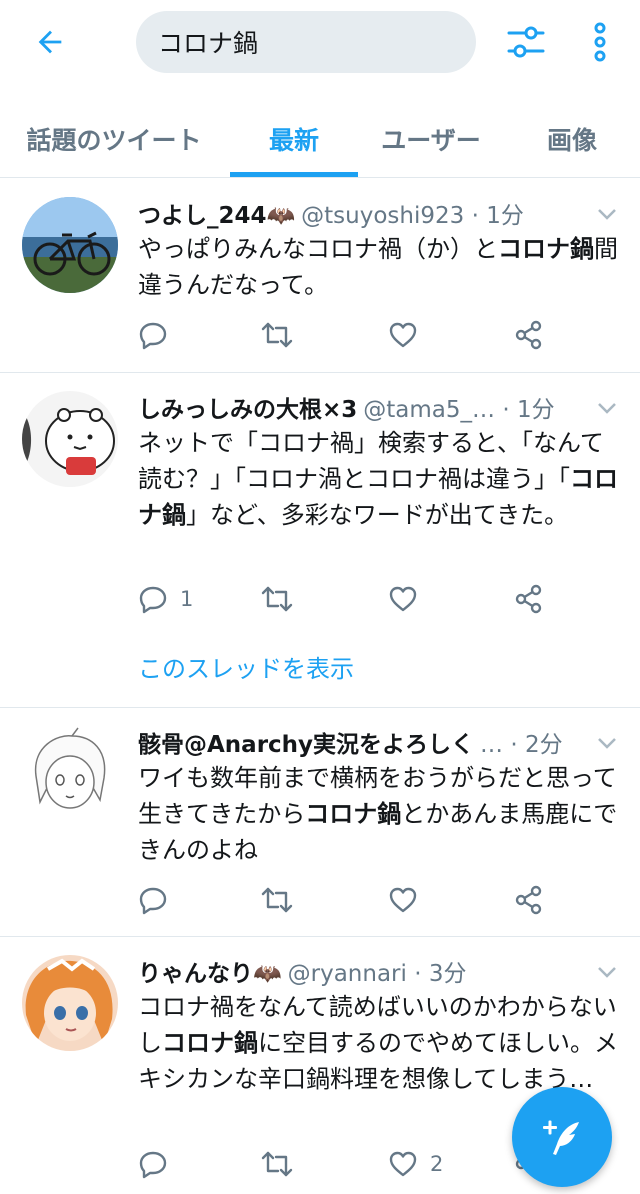 This screenshot has height=1194, width=640. Describe the element at coordinates (306, 742) in the screenshot. I see `display-name: 骸骨@Anarchy実況をよろしく` at that location.